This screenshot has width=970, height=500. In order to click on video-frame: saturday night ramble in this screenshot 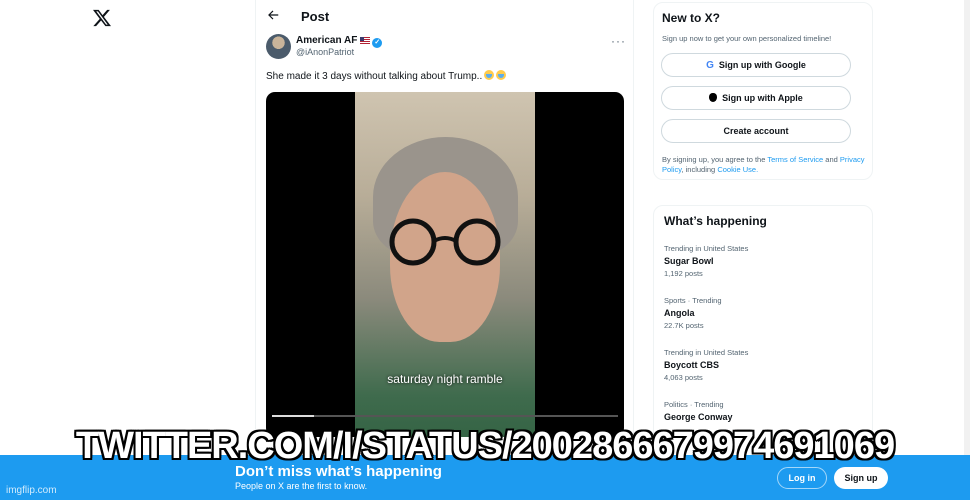, I will do `click(445, 264)`.